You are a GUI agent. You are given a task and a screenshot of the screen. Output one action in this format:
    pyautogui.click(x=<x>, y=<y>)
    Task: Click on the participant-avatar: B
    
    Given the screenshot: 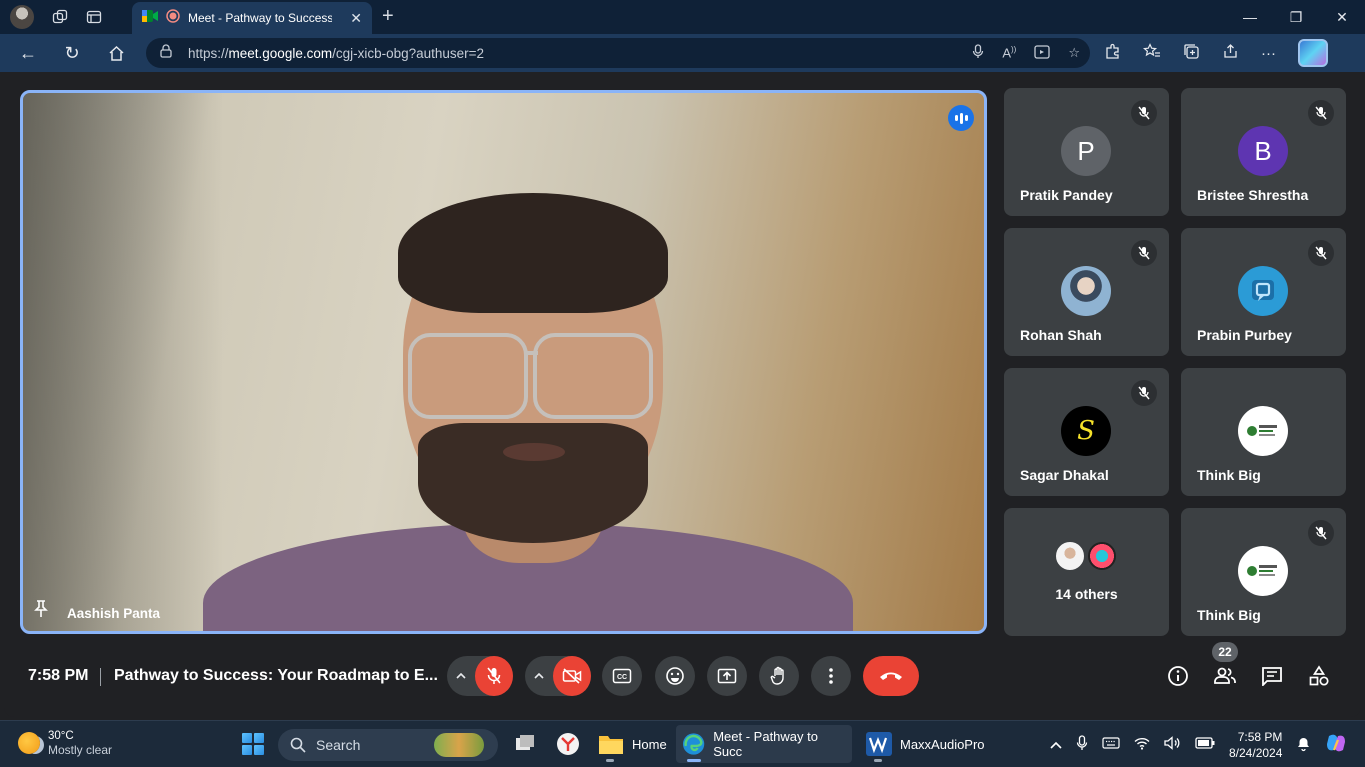 What is the action you would take?
    pyautogui.click(x=1263, y=151)
    